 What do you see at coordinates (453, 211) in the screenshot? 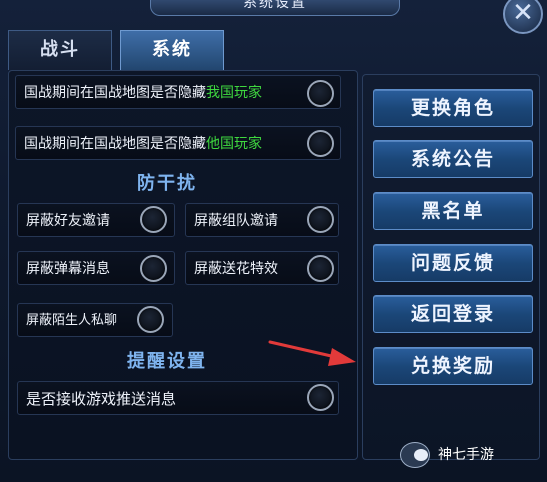
I see `blacklist-button: 黑名单` at bounding box center [453, 211].